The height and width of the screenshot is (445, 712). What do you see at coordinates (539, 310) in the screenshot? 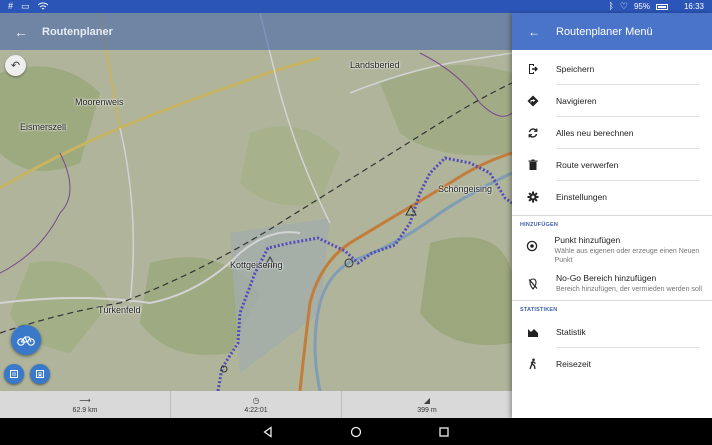
I see `section-title-statistics: STATISTIKEN` at bounding box center [539, 310].